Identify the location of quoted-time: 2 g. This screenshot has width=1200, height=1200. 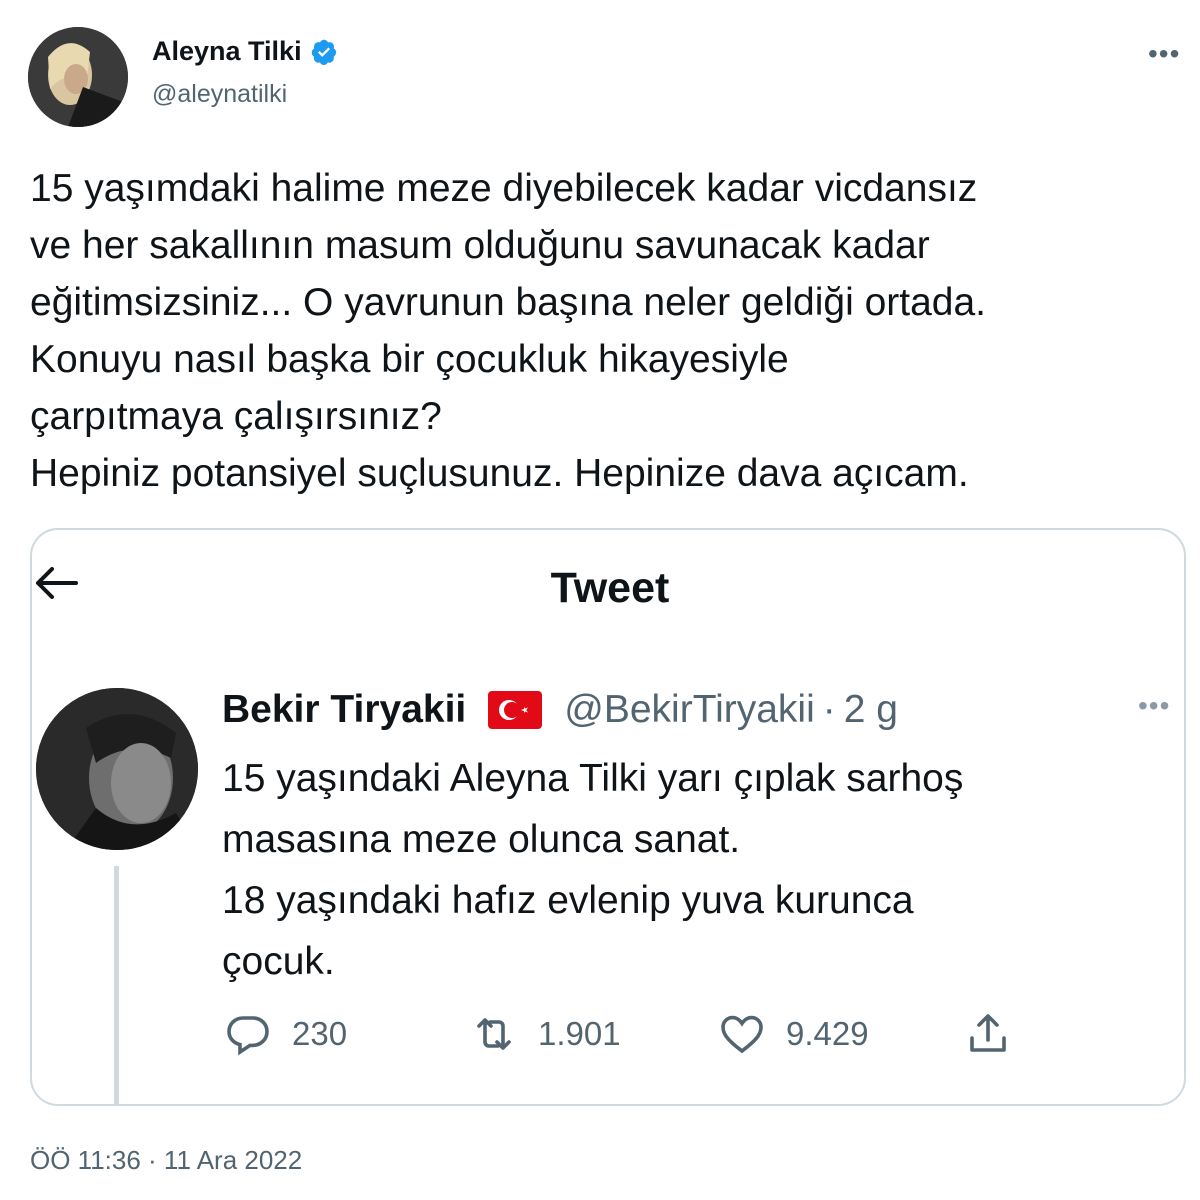
(871, 710).